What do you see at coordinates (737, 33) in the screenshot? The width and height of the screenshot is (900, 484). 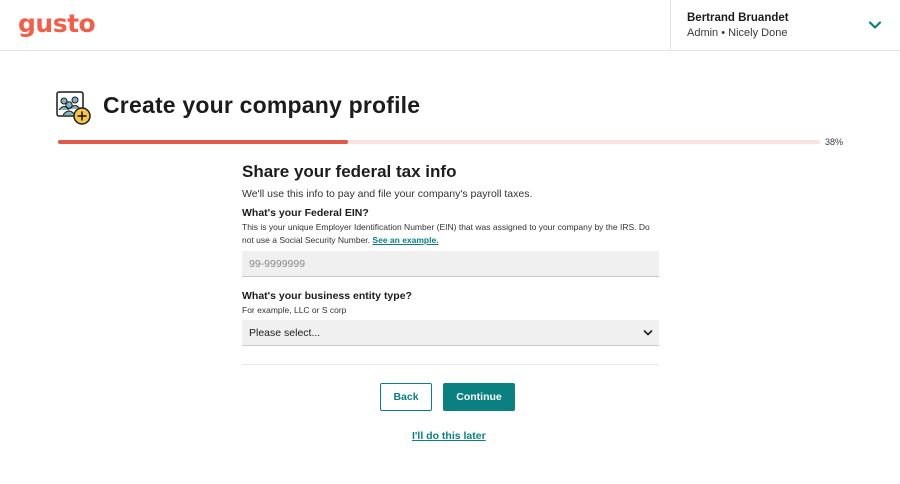 I see `user-role: Admin • Nicely Done` at bounding box center [737, 33].